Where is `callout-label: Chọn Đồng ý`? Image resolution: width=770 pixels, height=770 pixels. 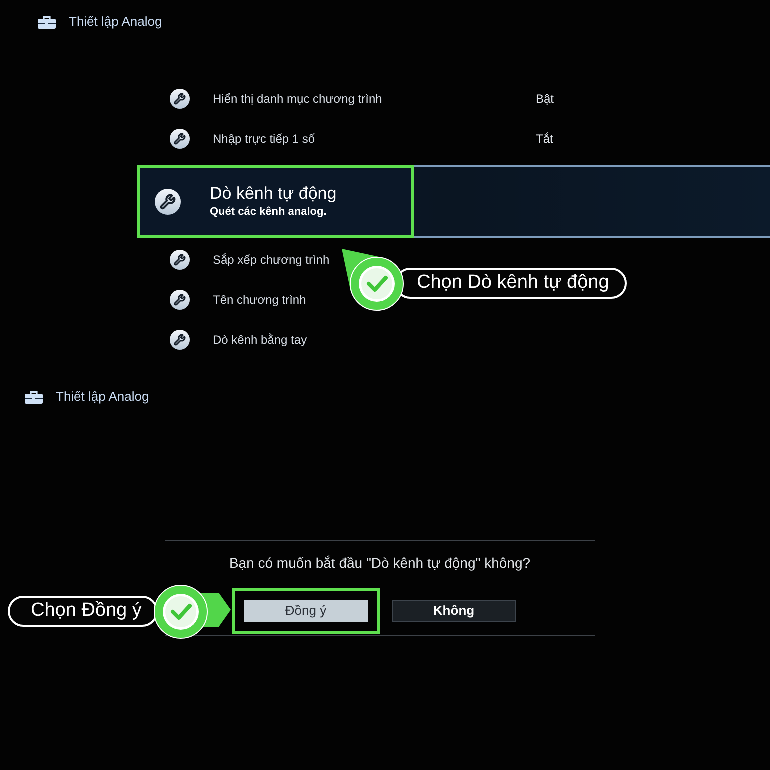 callout-label: Chọn Đồng ý is located at coordinates (83, 611).